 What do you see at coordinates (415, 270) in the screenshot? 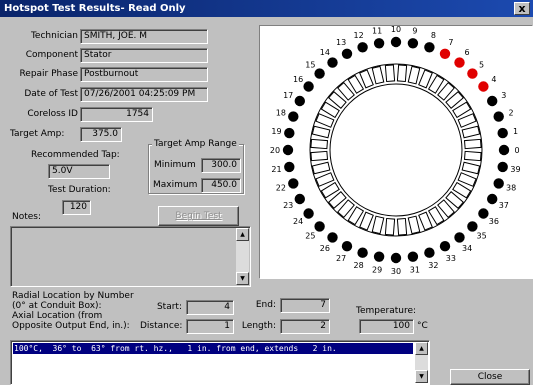
I see `slot-number-label: 31` at bounding box center [415, 270].